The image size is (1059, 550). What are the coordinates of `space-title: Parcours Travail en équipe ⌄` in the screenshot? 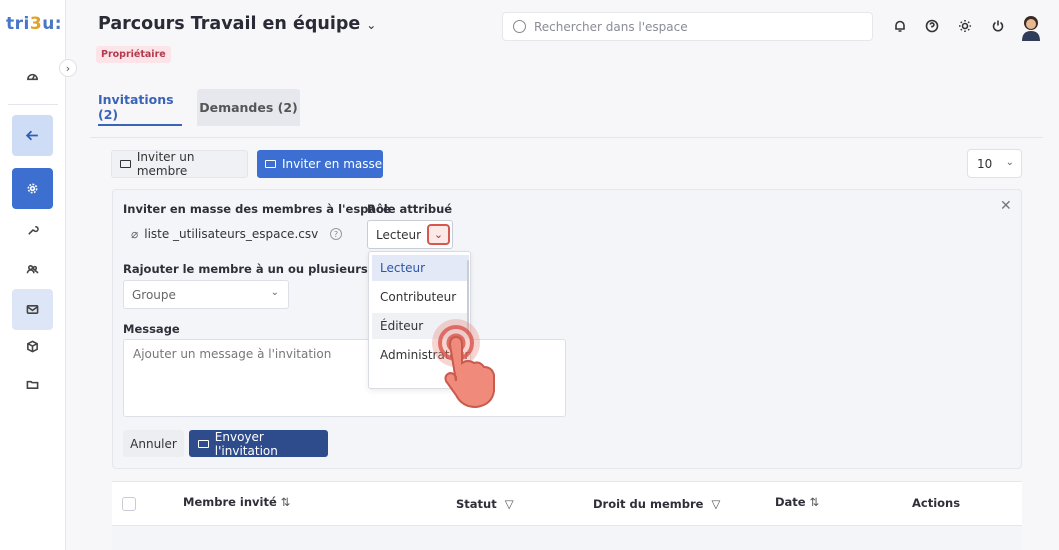 It's located at (237, 24).